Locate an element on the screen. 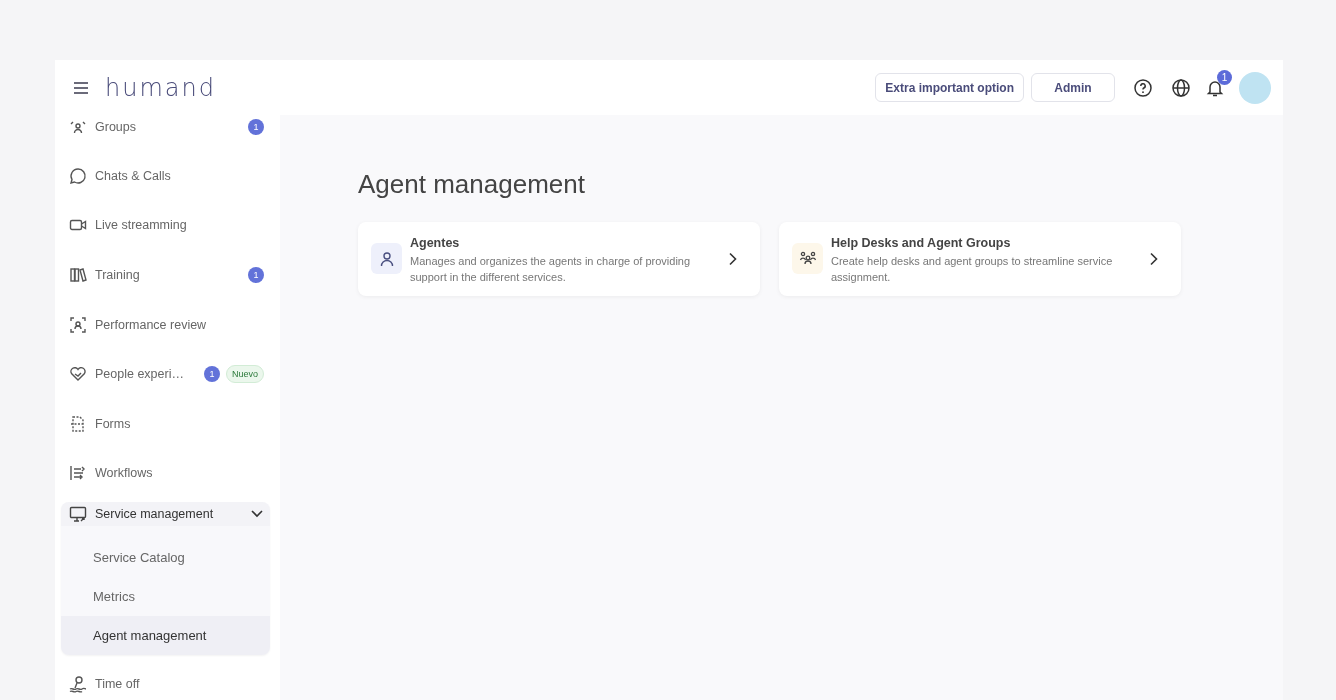 This screenshot has width=1336, height=700. header-button: Admin is located at coordinates (1073, 87).